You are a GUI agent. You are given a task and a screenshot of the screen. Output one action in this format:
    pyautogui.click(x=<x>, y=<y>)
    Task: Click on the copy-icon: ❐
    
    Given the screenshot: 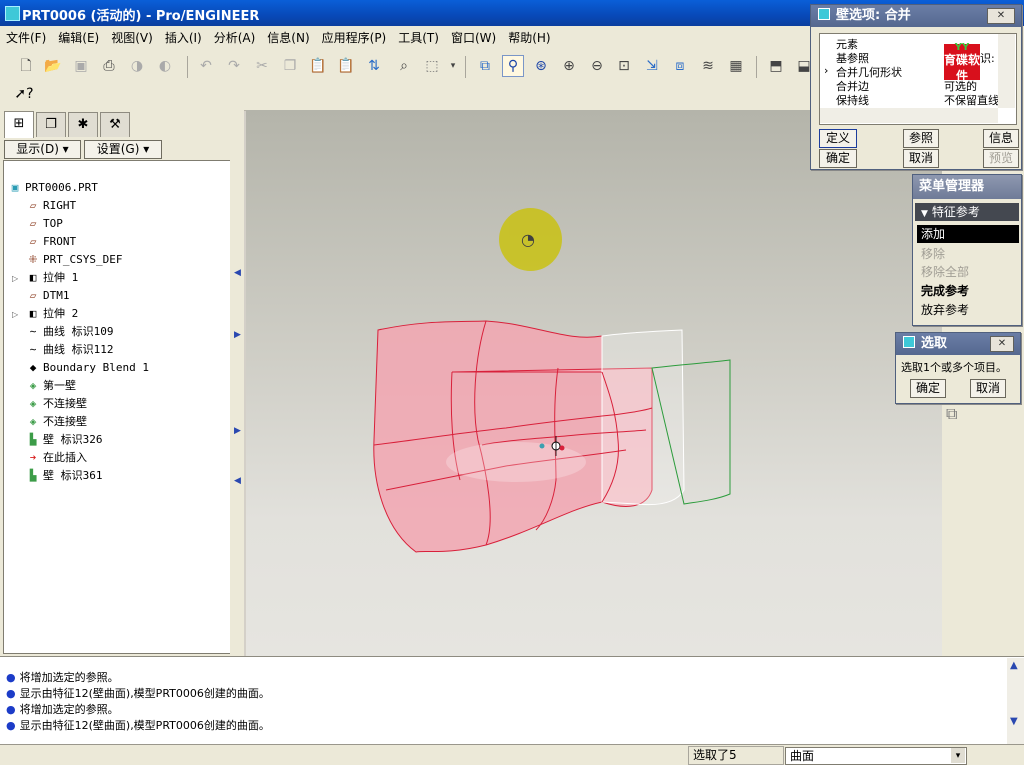 What is the action you would take?
    pyautogui.click(x=290, y=66)
    